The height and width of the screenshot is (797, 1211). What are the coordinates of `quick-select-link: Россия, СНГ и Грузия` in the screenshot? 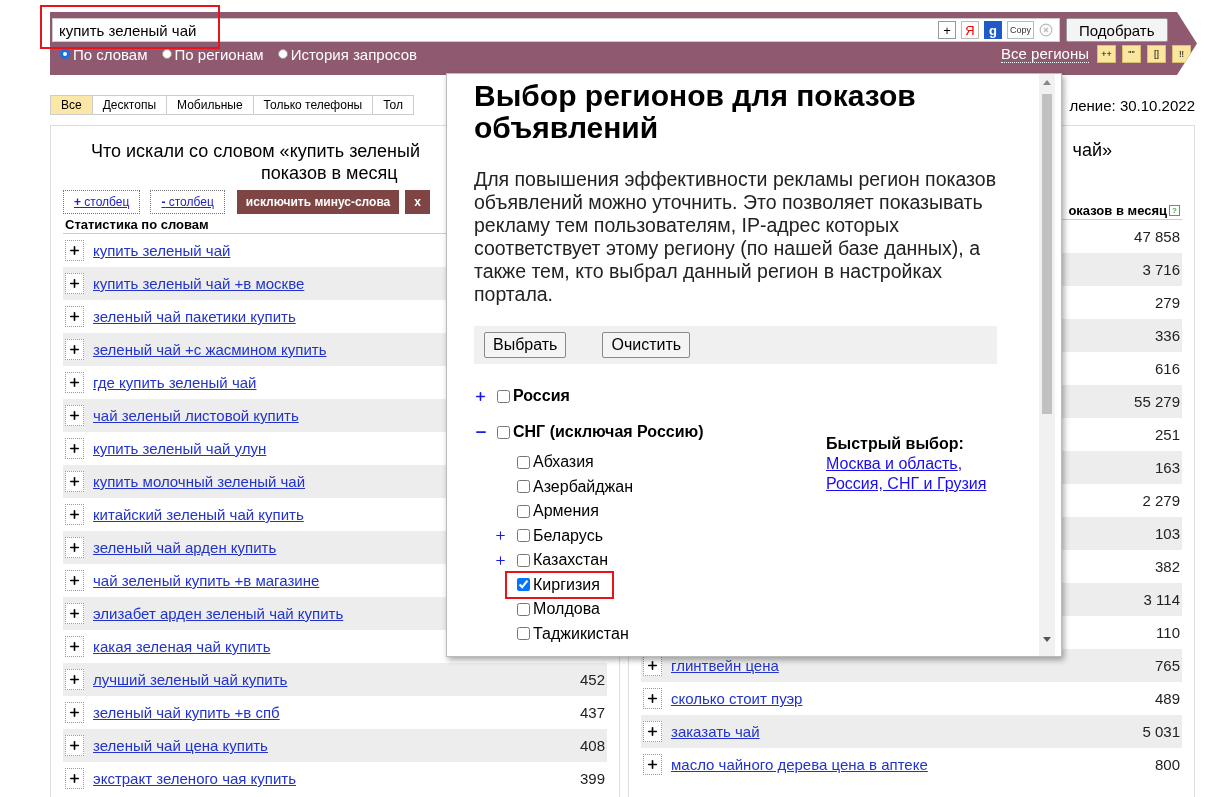 It's located at (906, 483).